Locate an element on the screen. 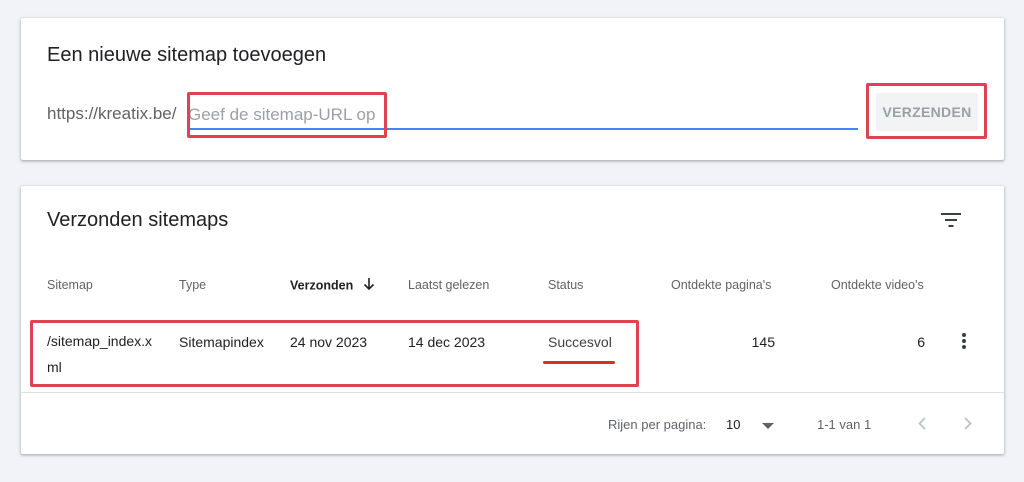 The width and height of the screenshot is (1024, 482). pagination-range: 1-1 van 1 is located at coordinates (844, 424).